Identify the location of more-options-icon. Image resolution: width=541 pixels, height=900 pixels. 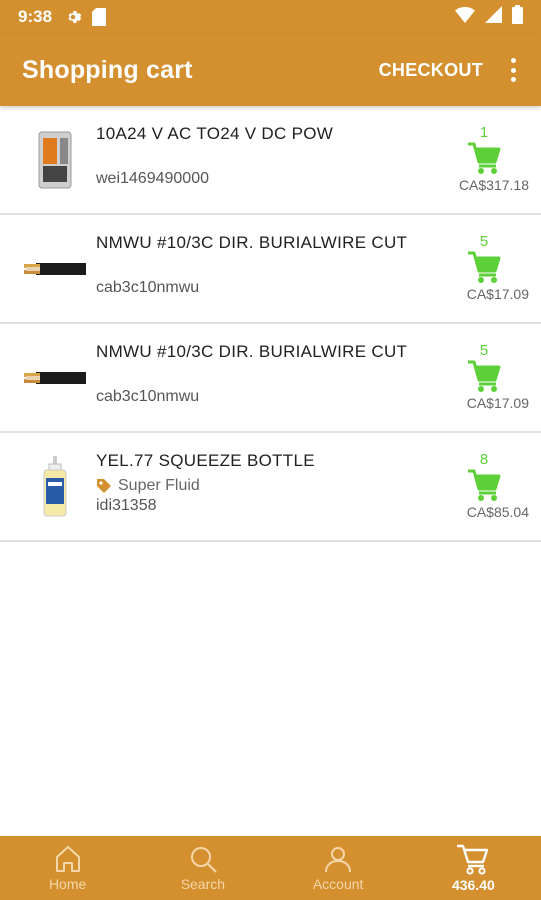
(513, 70).